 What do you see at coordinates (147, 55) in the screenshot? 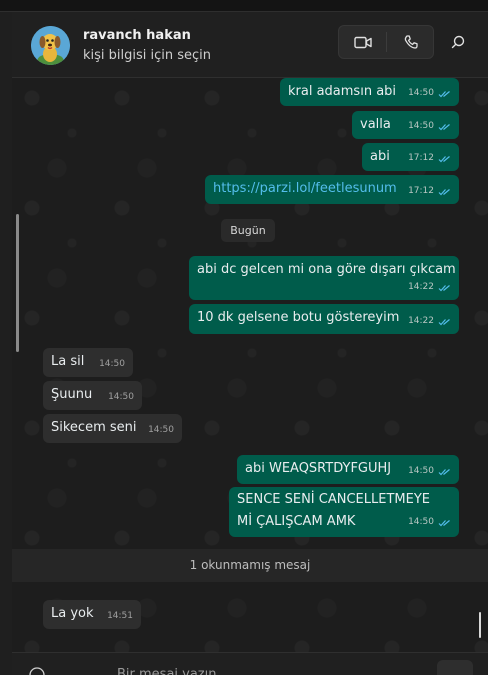
I see `contact-info-hint: kişi bilgisi için seçin` at bounding box center [147, 55].